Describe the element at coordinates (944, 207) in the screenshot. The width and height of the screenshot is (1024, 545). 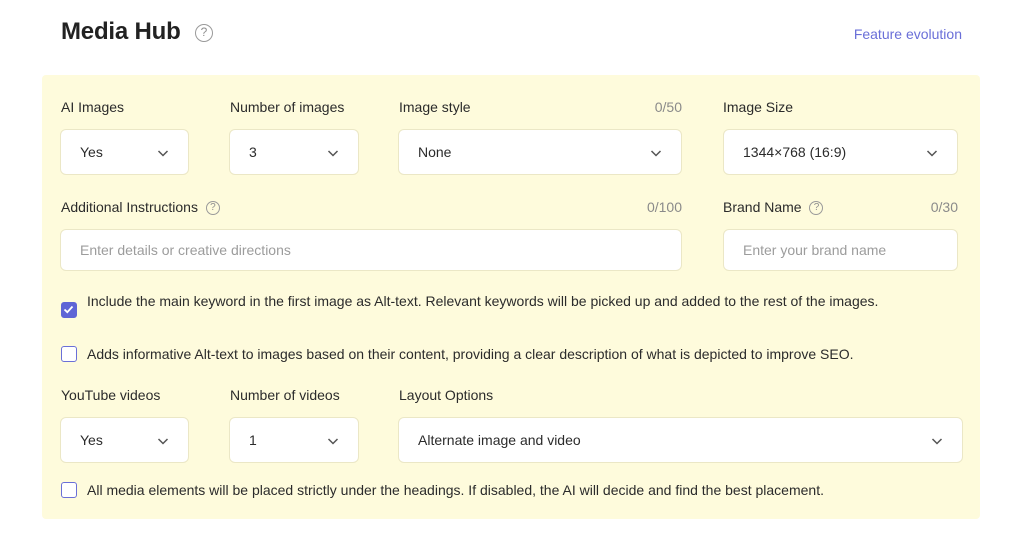
I see `brand-name-counter: 0/30` at that location.